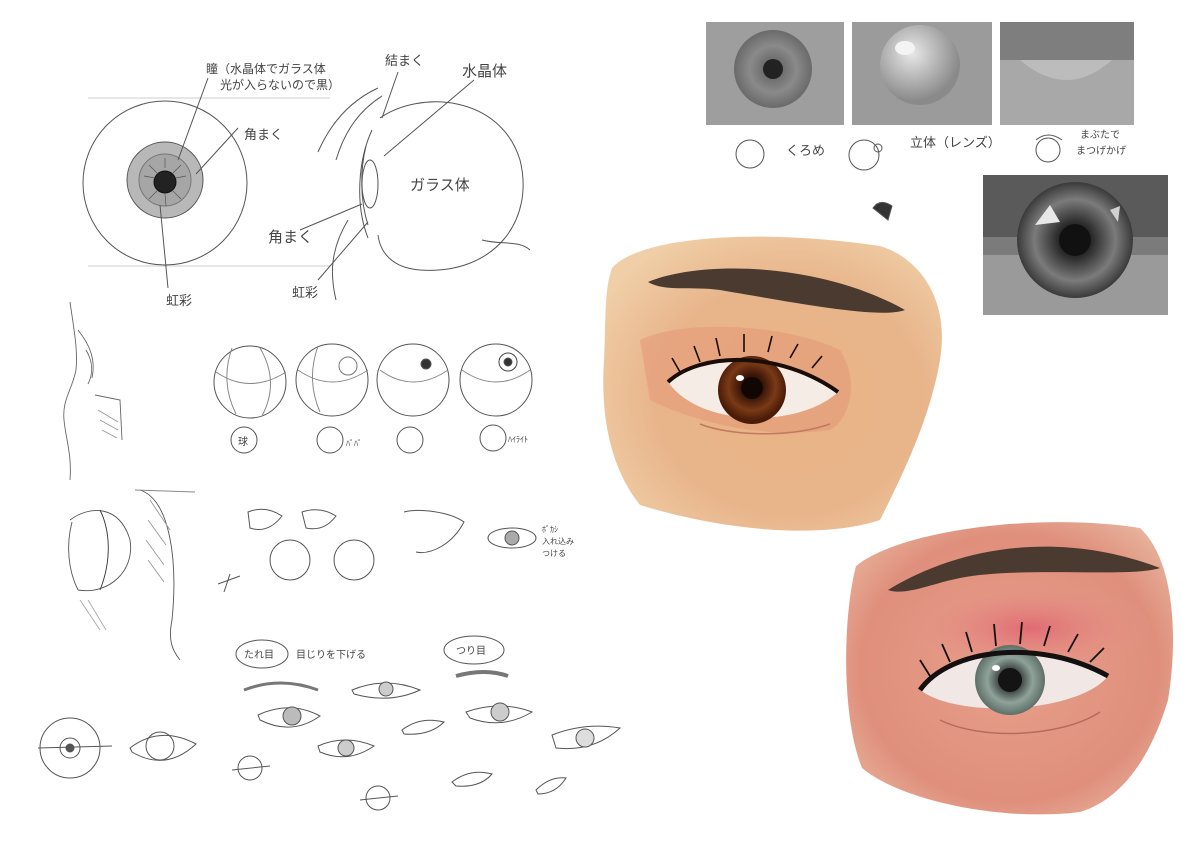  Describe the element at coordinates (259, 655) in the screenshot. I see `droopy-eye-label: たれ目` at that location.